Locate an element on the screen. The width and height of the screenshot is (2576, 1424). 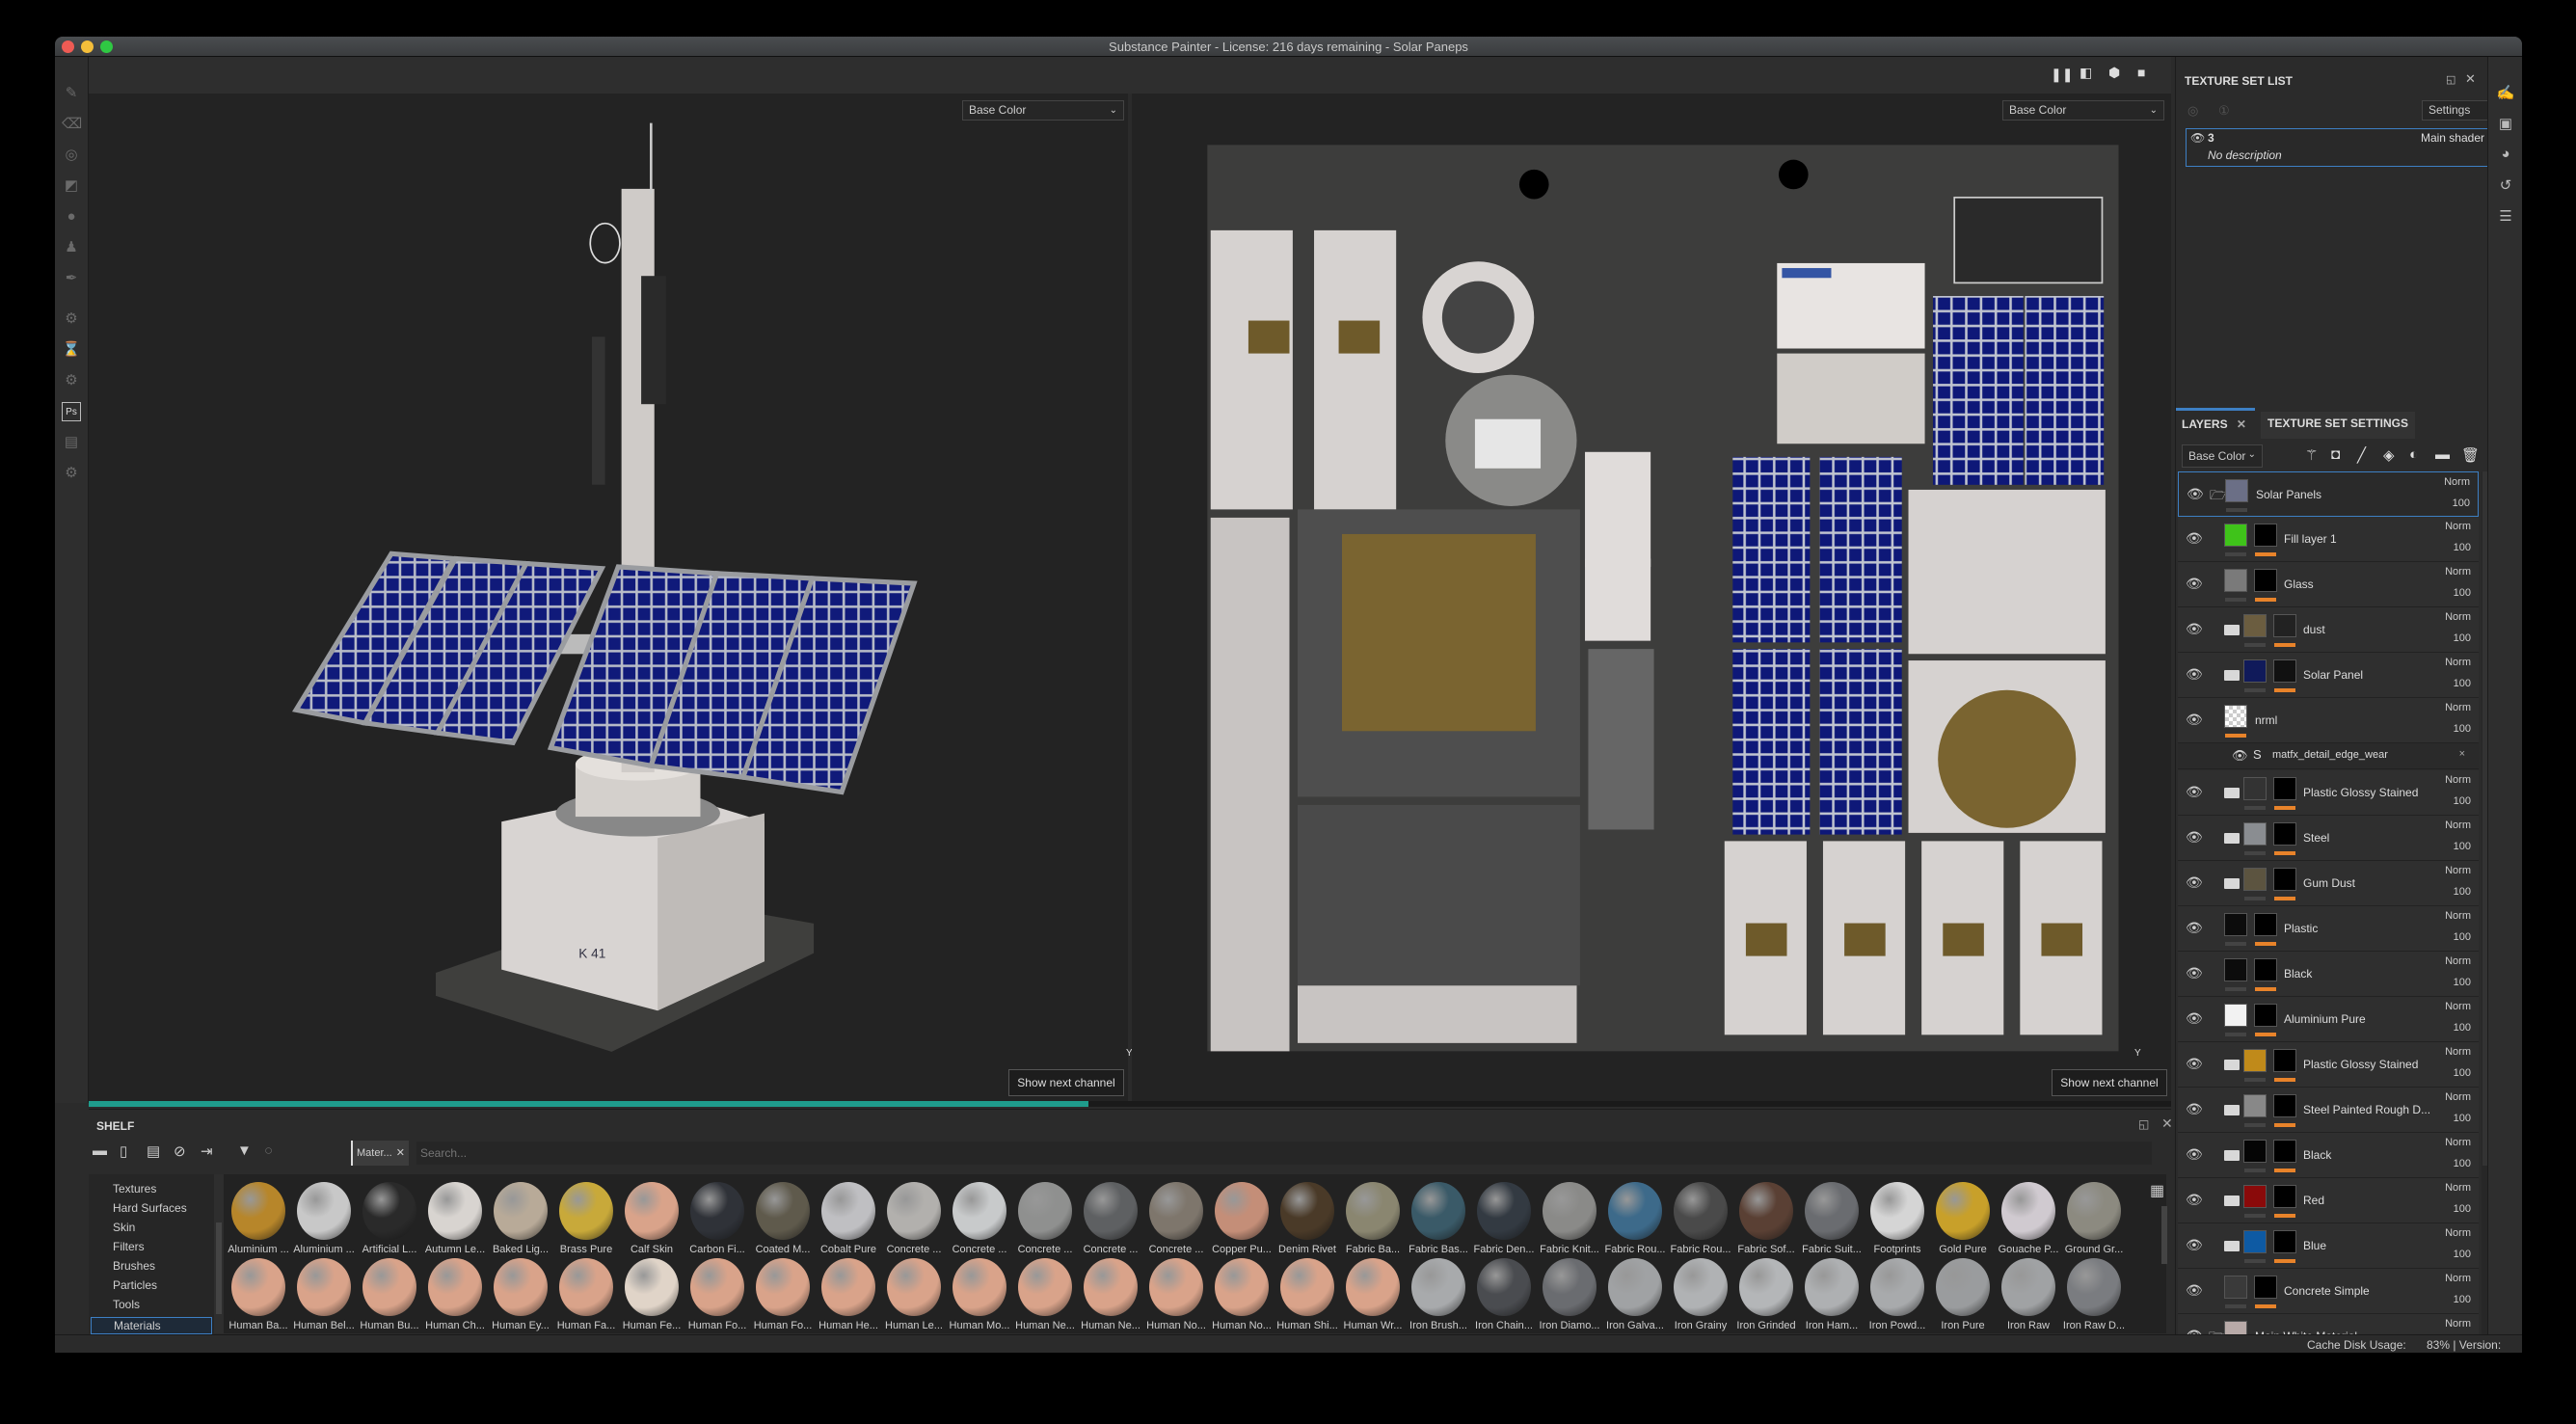
split-view-icon: ◧ is located at coordinates (2086, 73).